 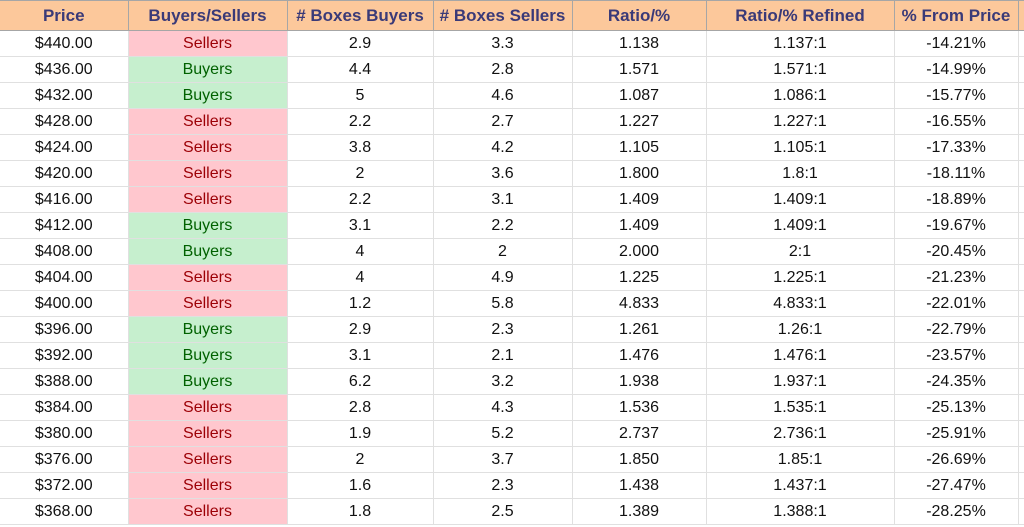 What do you see at coordinates (360, 433) in the screenshot?
I see `boxes-buyers-cell: 1.9` at bounding box center [360, 433].